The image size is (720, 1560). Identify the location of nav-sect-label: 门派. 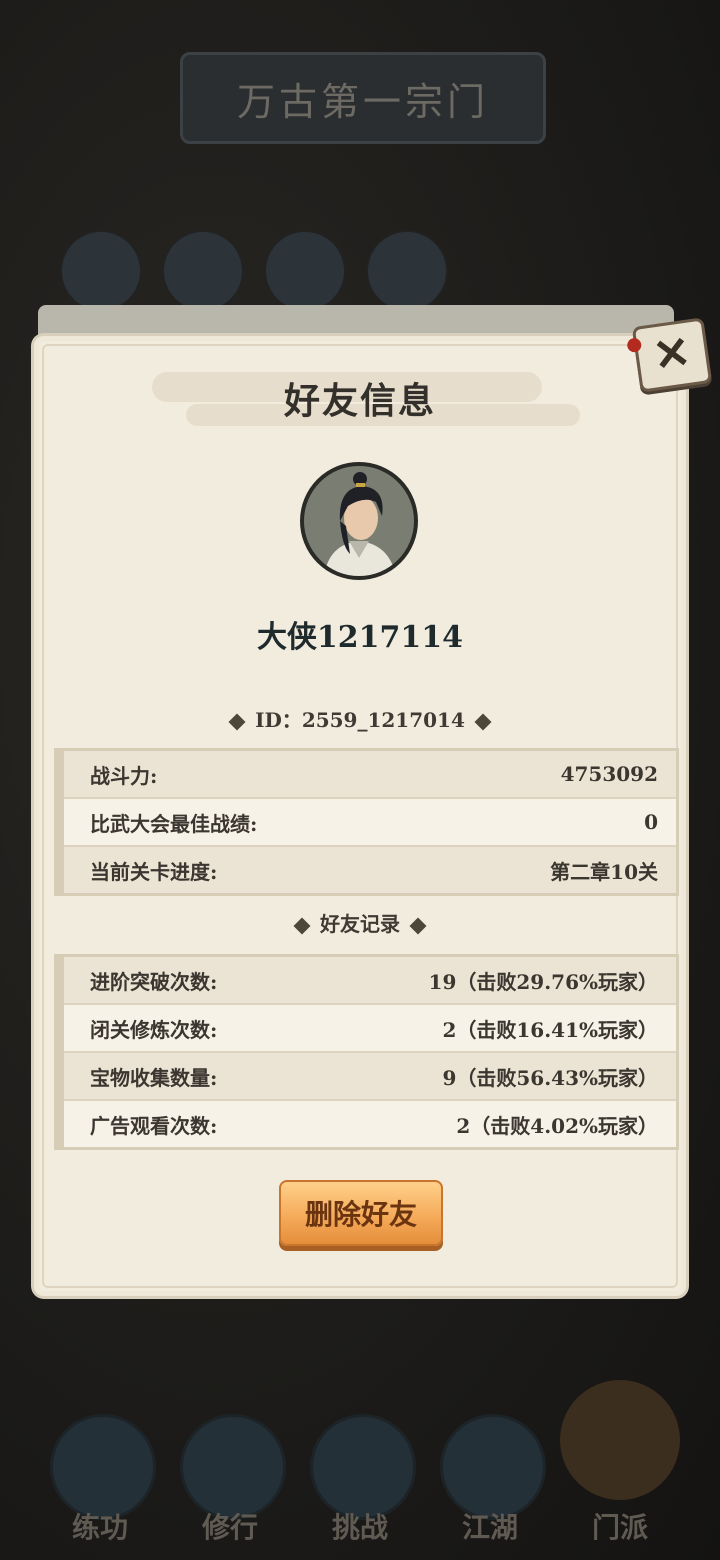
(619, 1527).